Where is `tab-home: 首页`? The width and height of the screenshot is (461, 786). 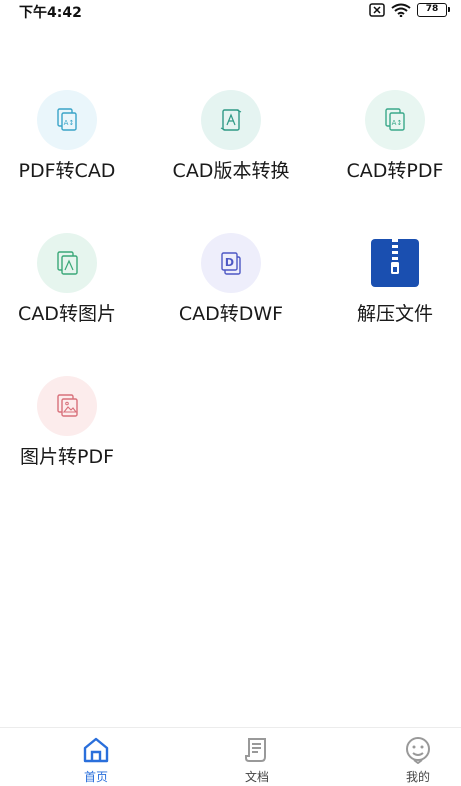 tab-home: 首页 is located at coordinates (96, 760).